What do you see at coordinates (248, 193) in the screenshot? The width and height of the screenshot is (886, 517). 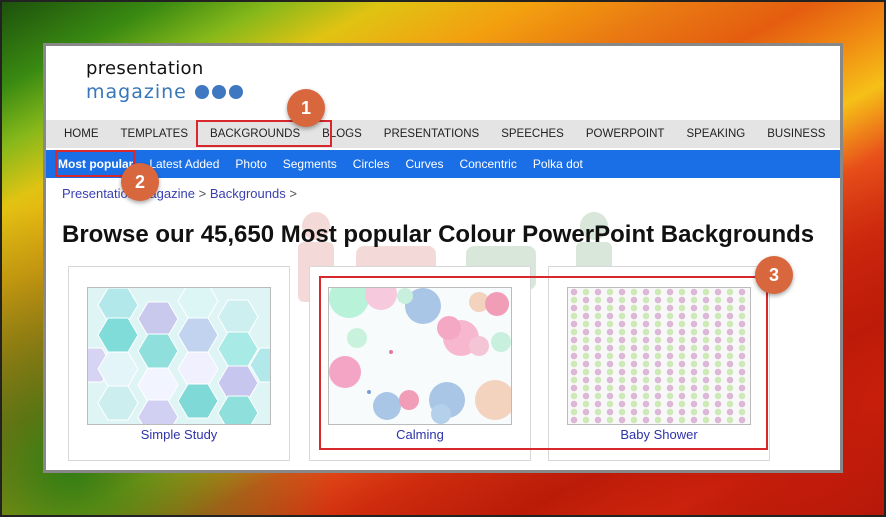 I see `breadcrumb-backgrounds-link: Backgrounds` at bounding box center [248, 193].